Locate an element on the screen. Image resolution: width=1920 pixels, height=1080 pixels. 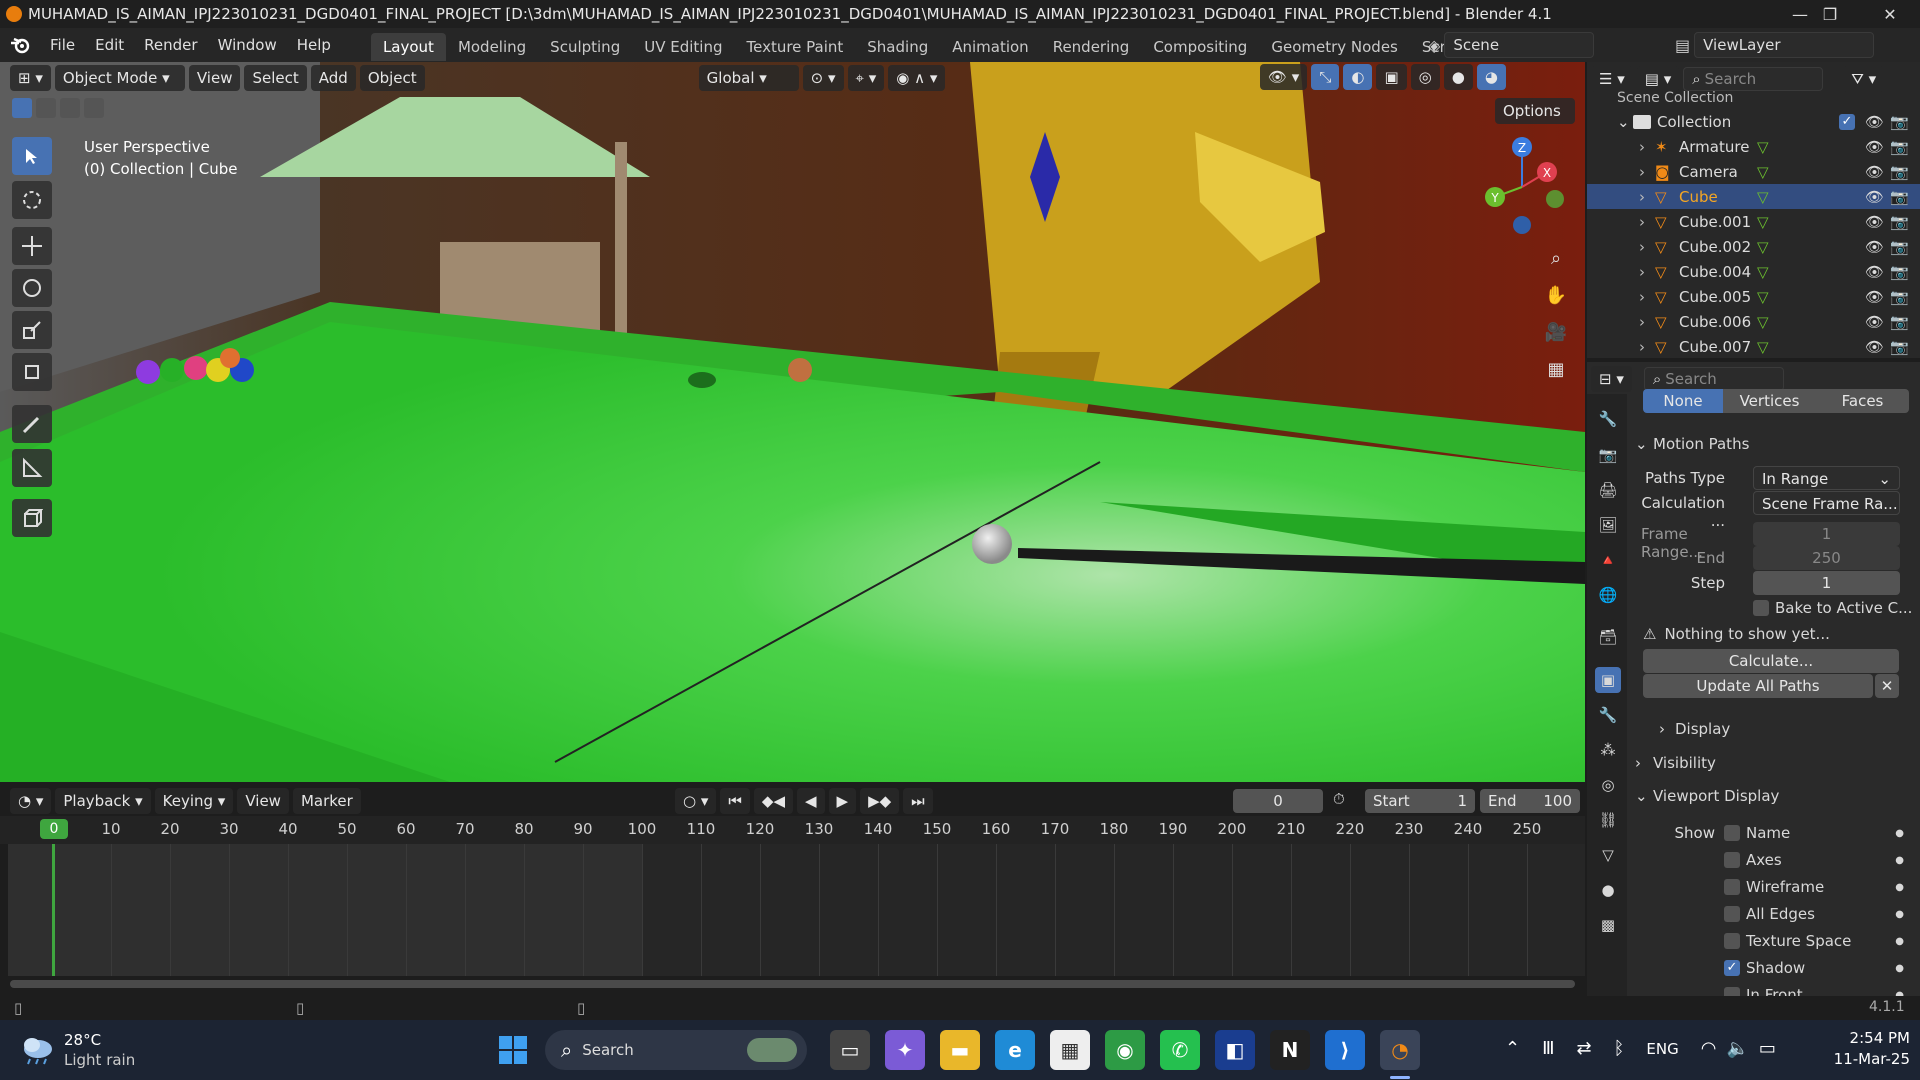
texture-tab-icon: ▩ is located at coordinates (1608, 925).